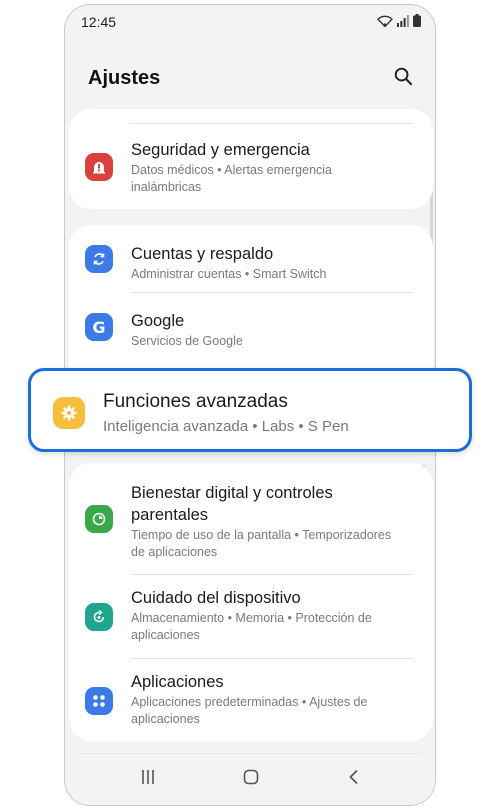  Describe the element at coordinates (174, 552) in the screenshot. I see `item-subtitle: de aplicaciones` at that location.